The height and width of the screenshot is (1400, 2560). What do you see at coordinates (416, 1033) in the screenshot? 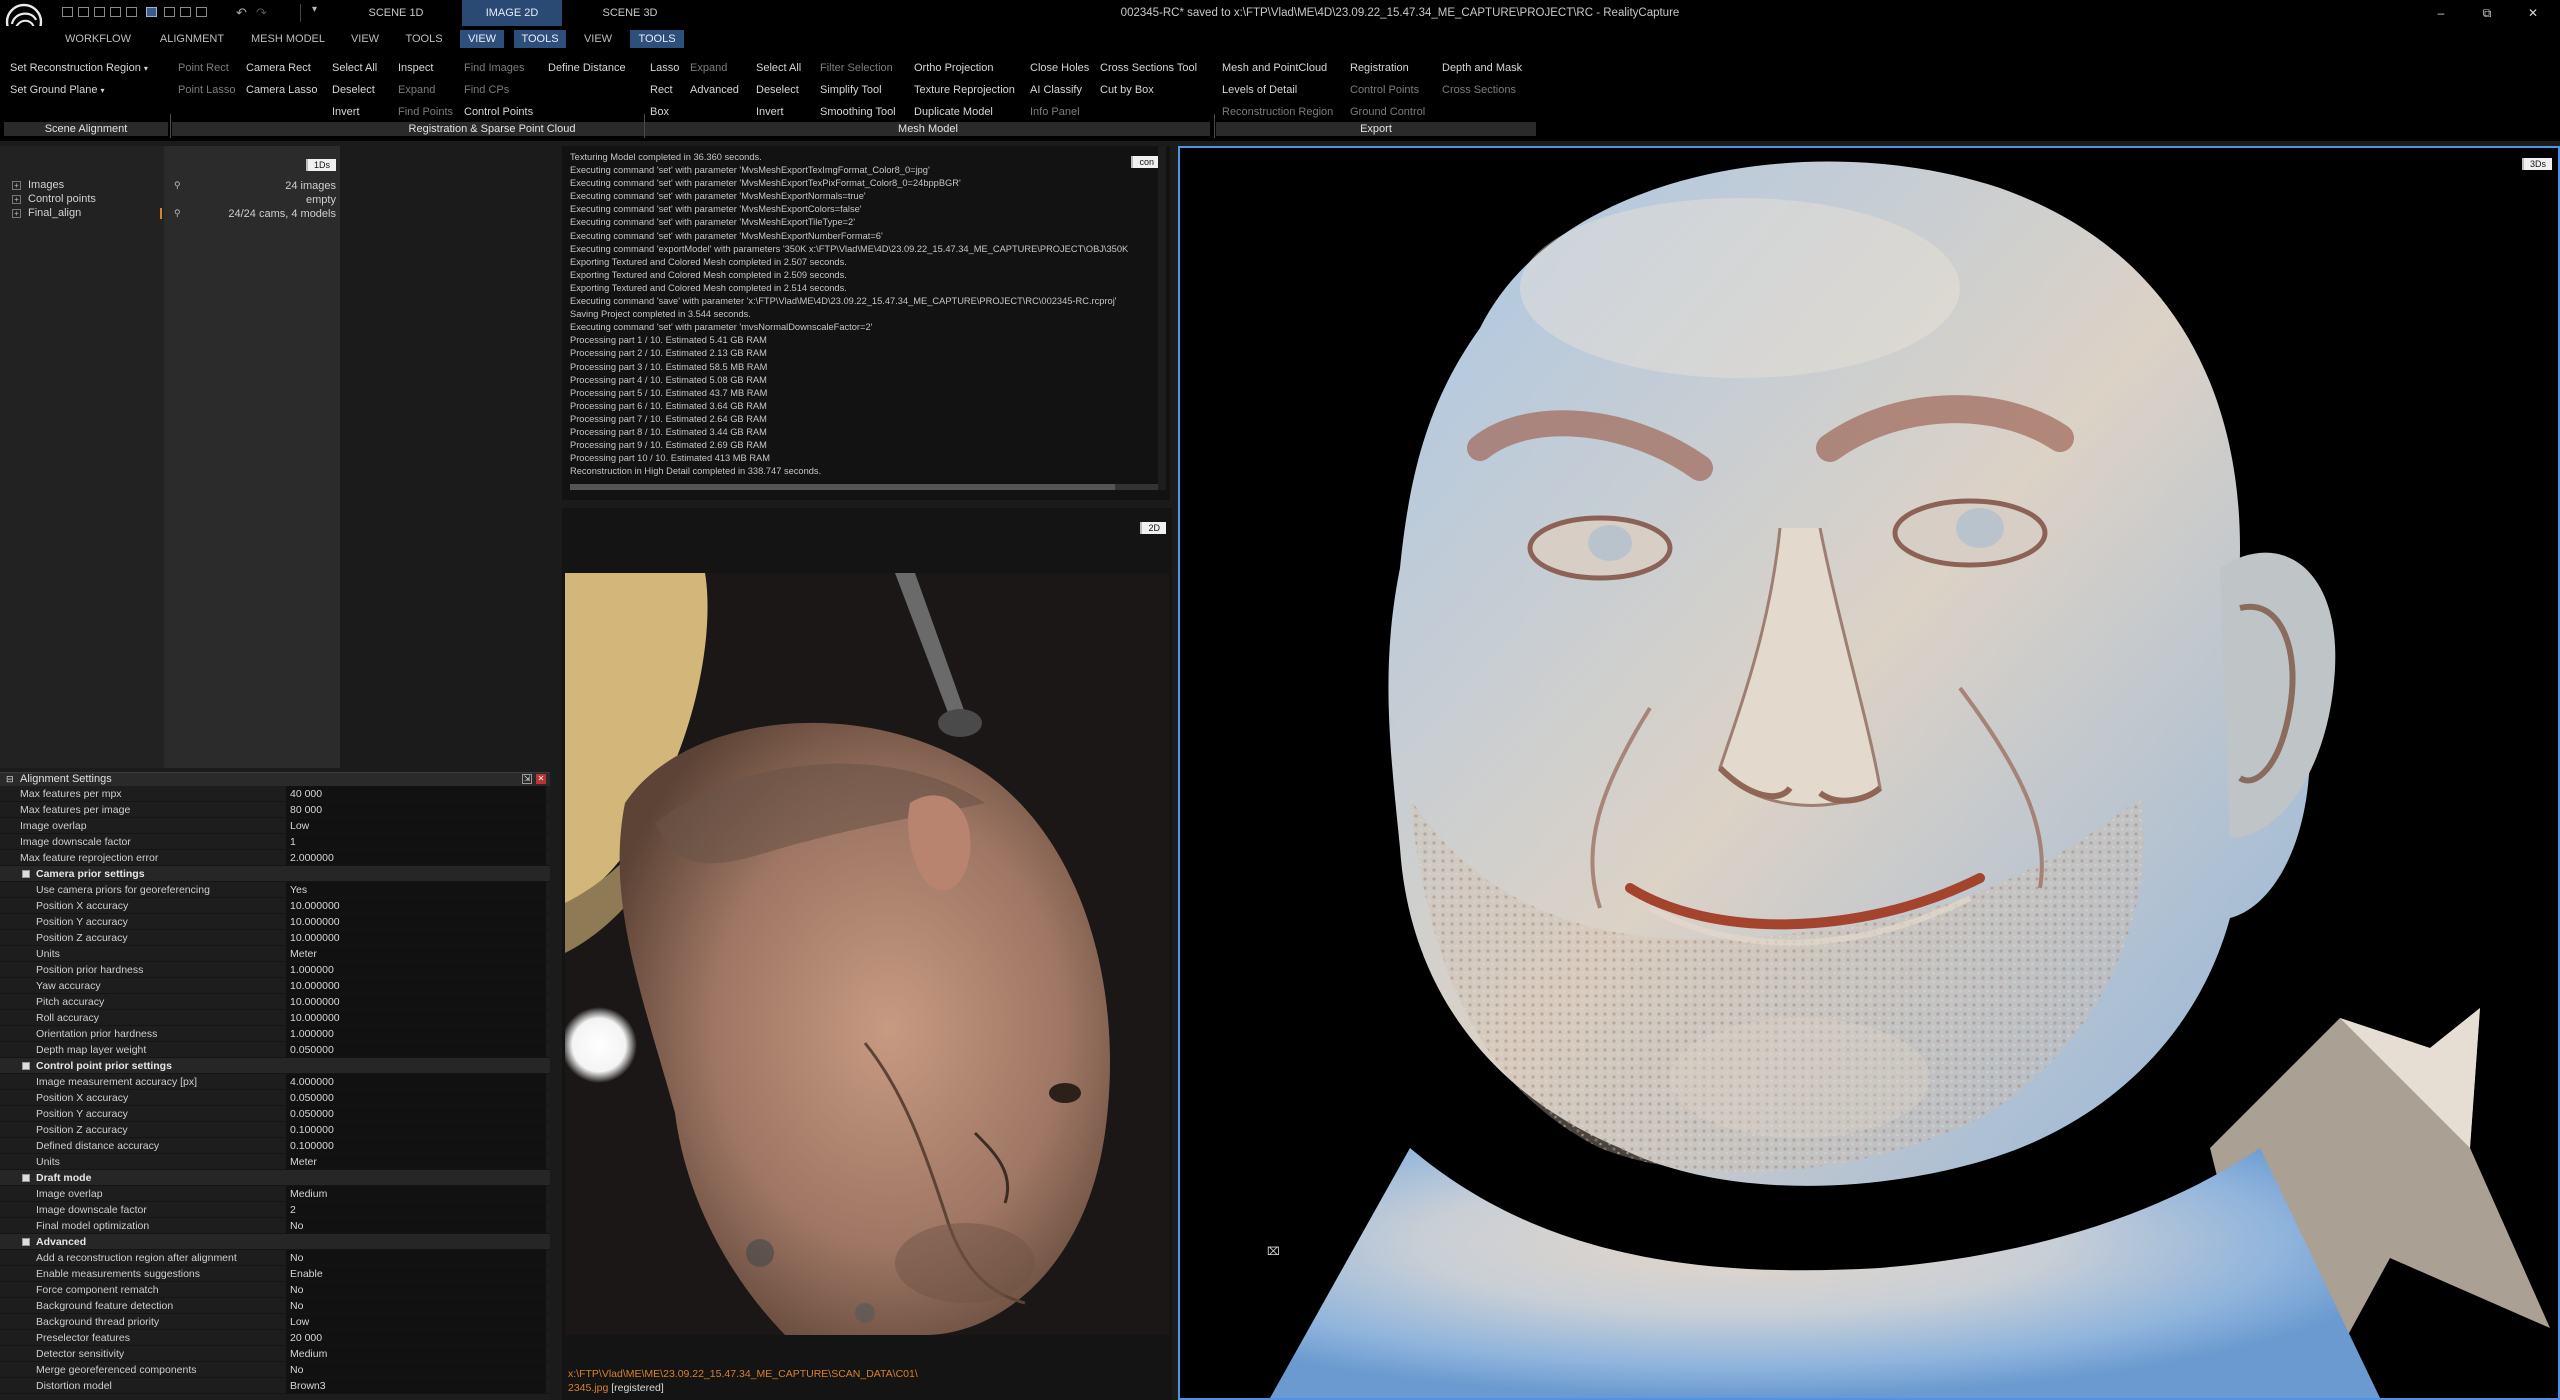
I see `setting-value: 1.000000` at bounding box center [416, 1033].